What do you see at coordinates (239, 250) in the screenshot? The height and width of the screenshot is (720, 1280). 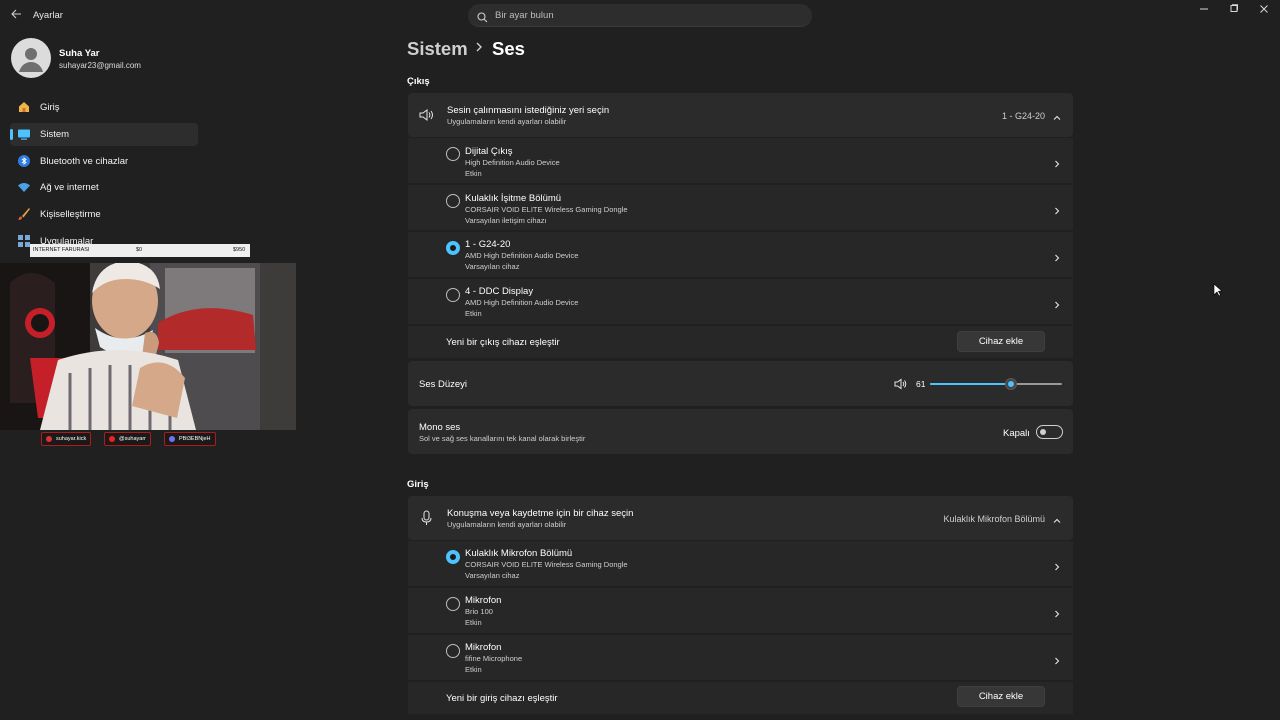 I see `goal-max: $950` at bounding box center [239, 250].